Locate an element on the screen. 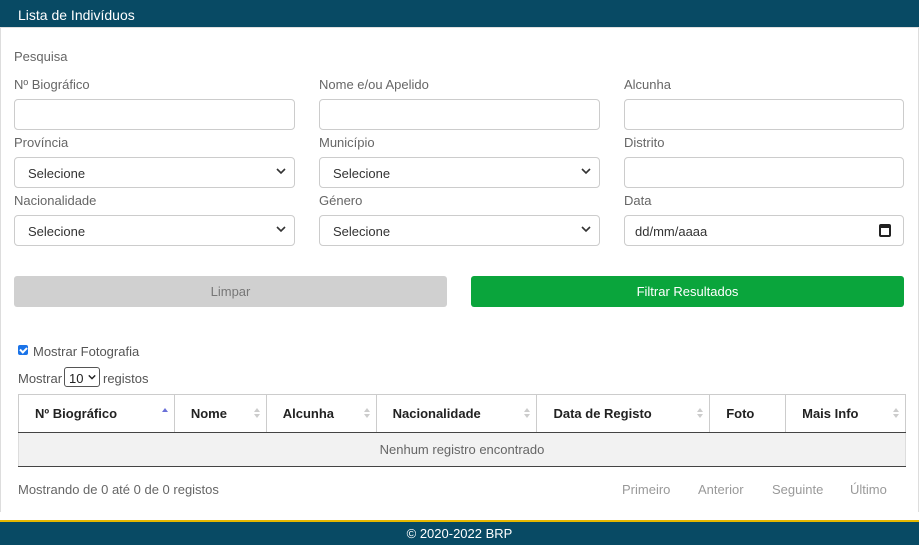  pagination-first: Primeiro is located at coordinates (646, 489).